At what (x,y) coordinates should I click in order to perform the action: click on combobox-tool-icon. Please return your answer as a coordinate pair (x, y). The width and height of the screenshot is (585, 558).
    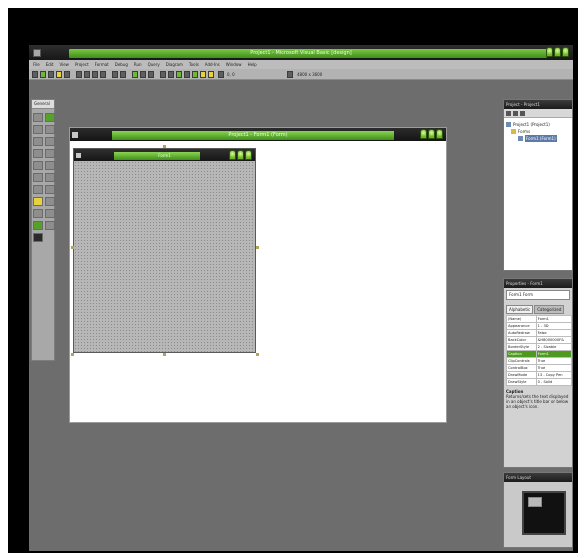
    Looking at the image, I should click on (38, 165).